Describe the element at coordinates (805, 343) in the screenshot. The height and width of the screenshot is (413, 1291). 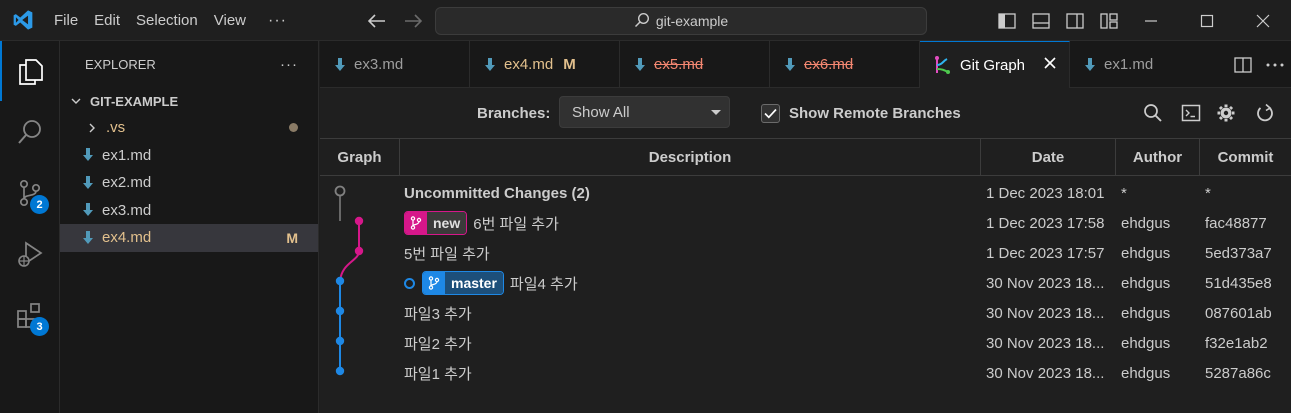
I see `table-row: 파일2 추가 30 Nov 2023 18... ehdgus f32e1ab2` at that location.